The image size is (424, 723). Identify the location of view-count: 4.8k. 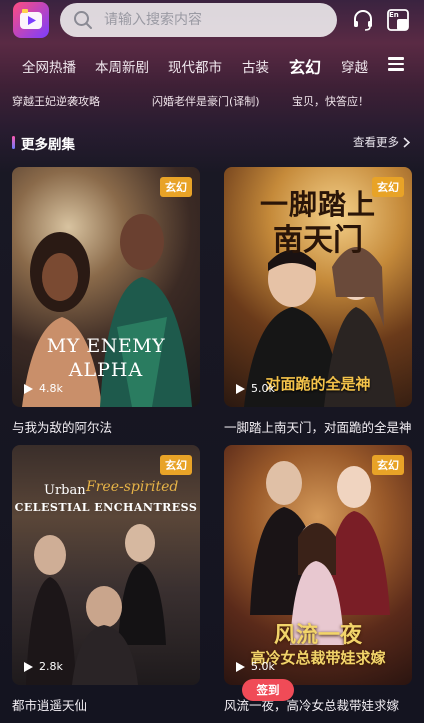
(43, 388).